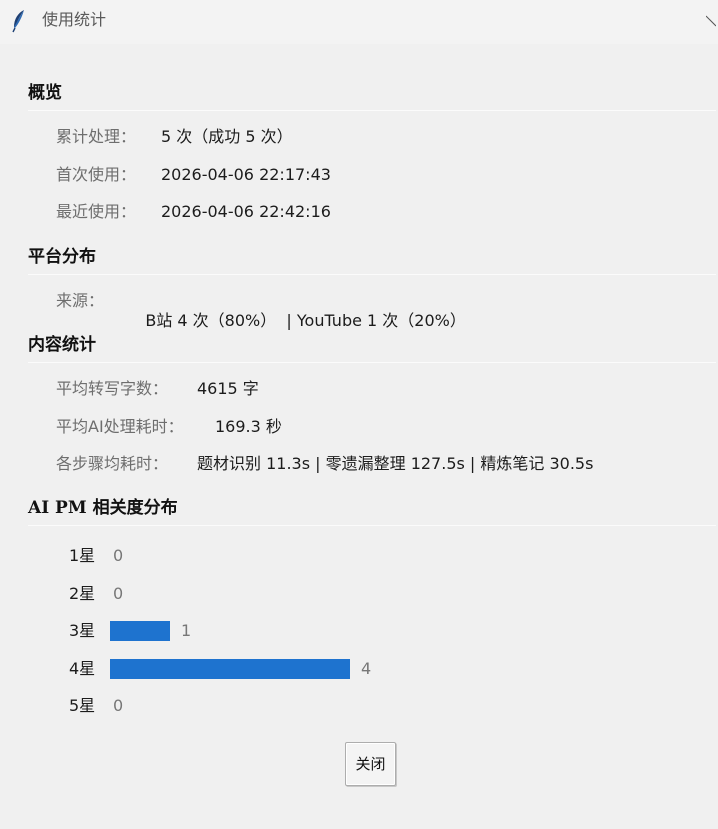 Image resolution: width=718 pixels, height=829 pixels. What do you see at coordinates (82, 705) in the screenshot?
I see `star-label: 5星` at bounding box center [82, 705].